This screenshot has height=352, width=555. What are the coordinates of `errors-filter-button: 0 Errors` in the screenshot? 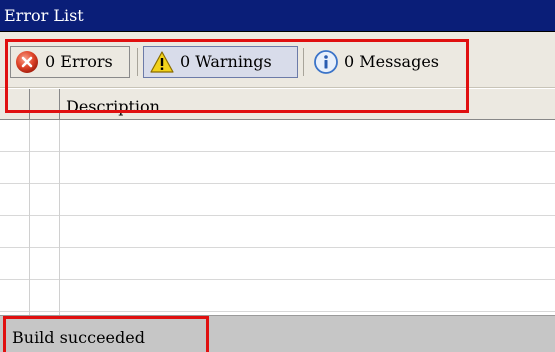 It's located at (70, 62).